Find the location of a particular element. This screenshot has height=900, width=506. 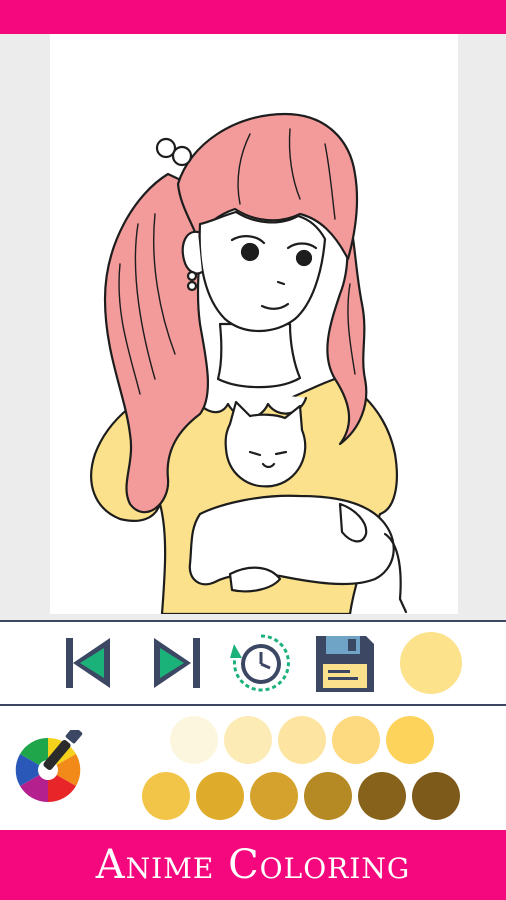

save-button is located at coordinates (345, 663).